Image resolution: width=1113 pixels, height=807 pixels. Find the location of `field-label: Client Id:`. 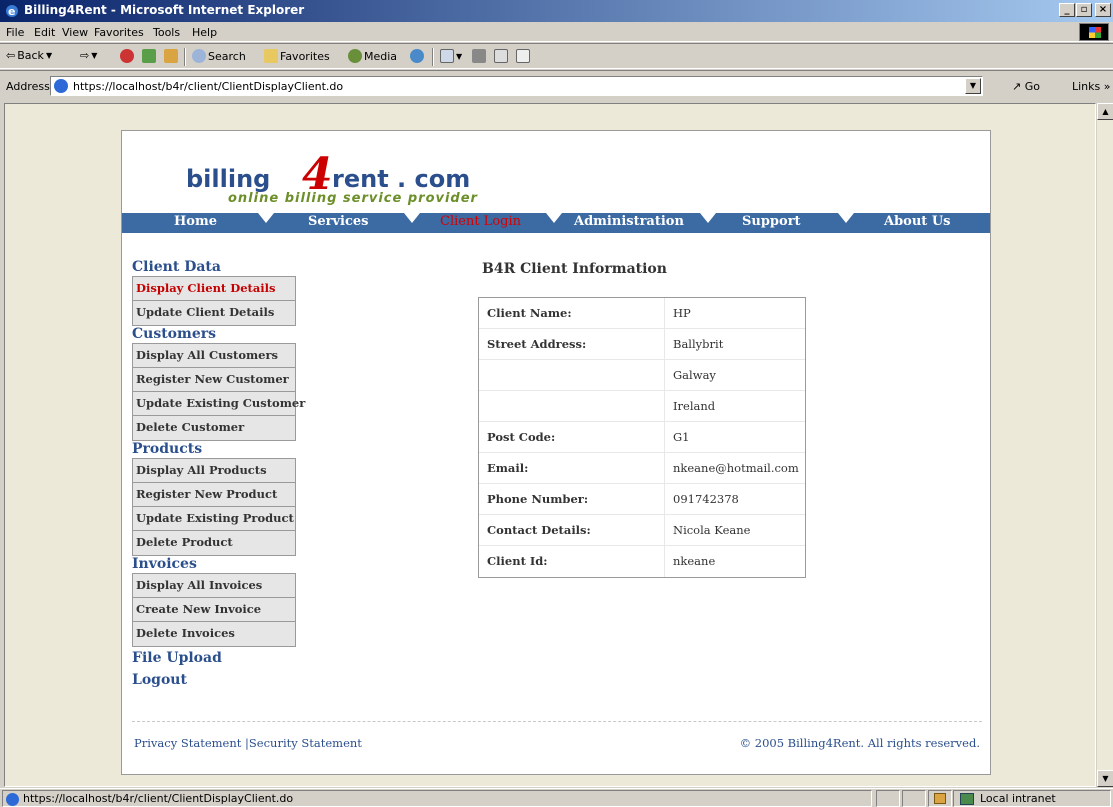

field-label: Client Id: is located at coordinates (572, 561).